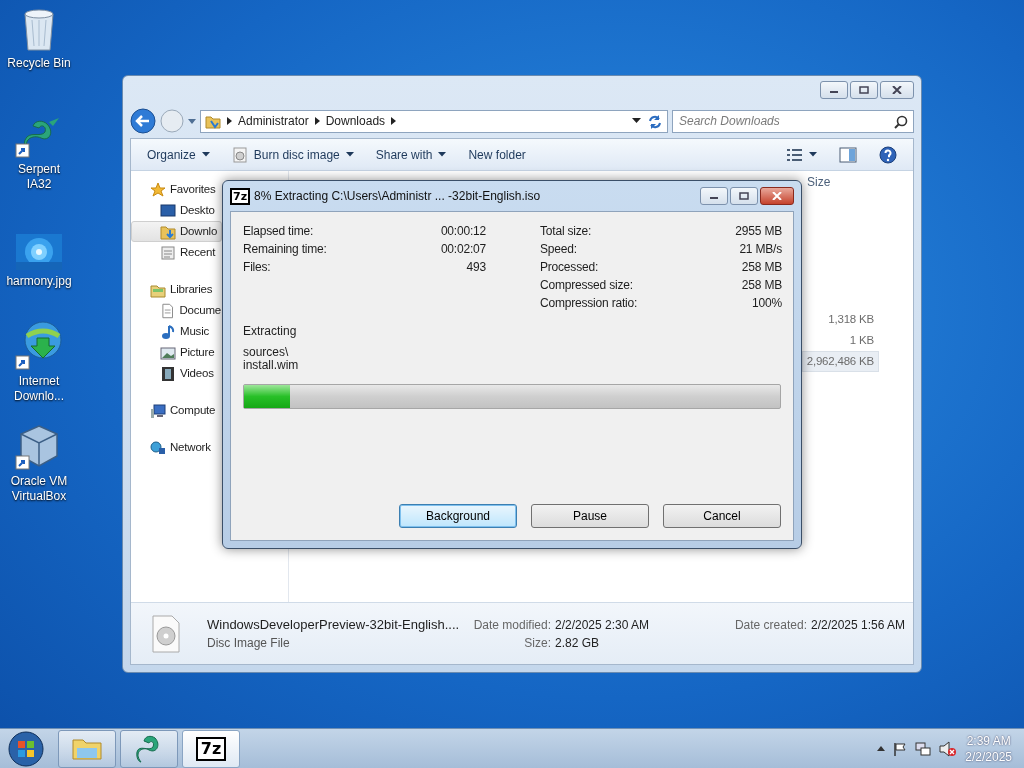  I want to click on nav-item: Downlo, so click(176, 231).